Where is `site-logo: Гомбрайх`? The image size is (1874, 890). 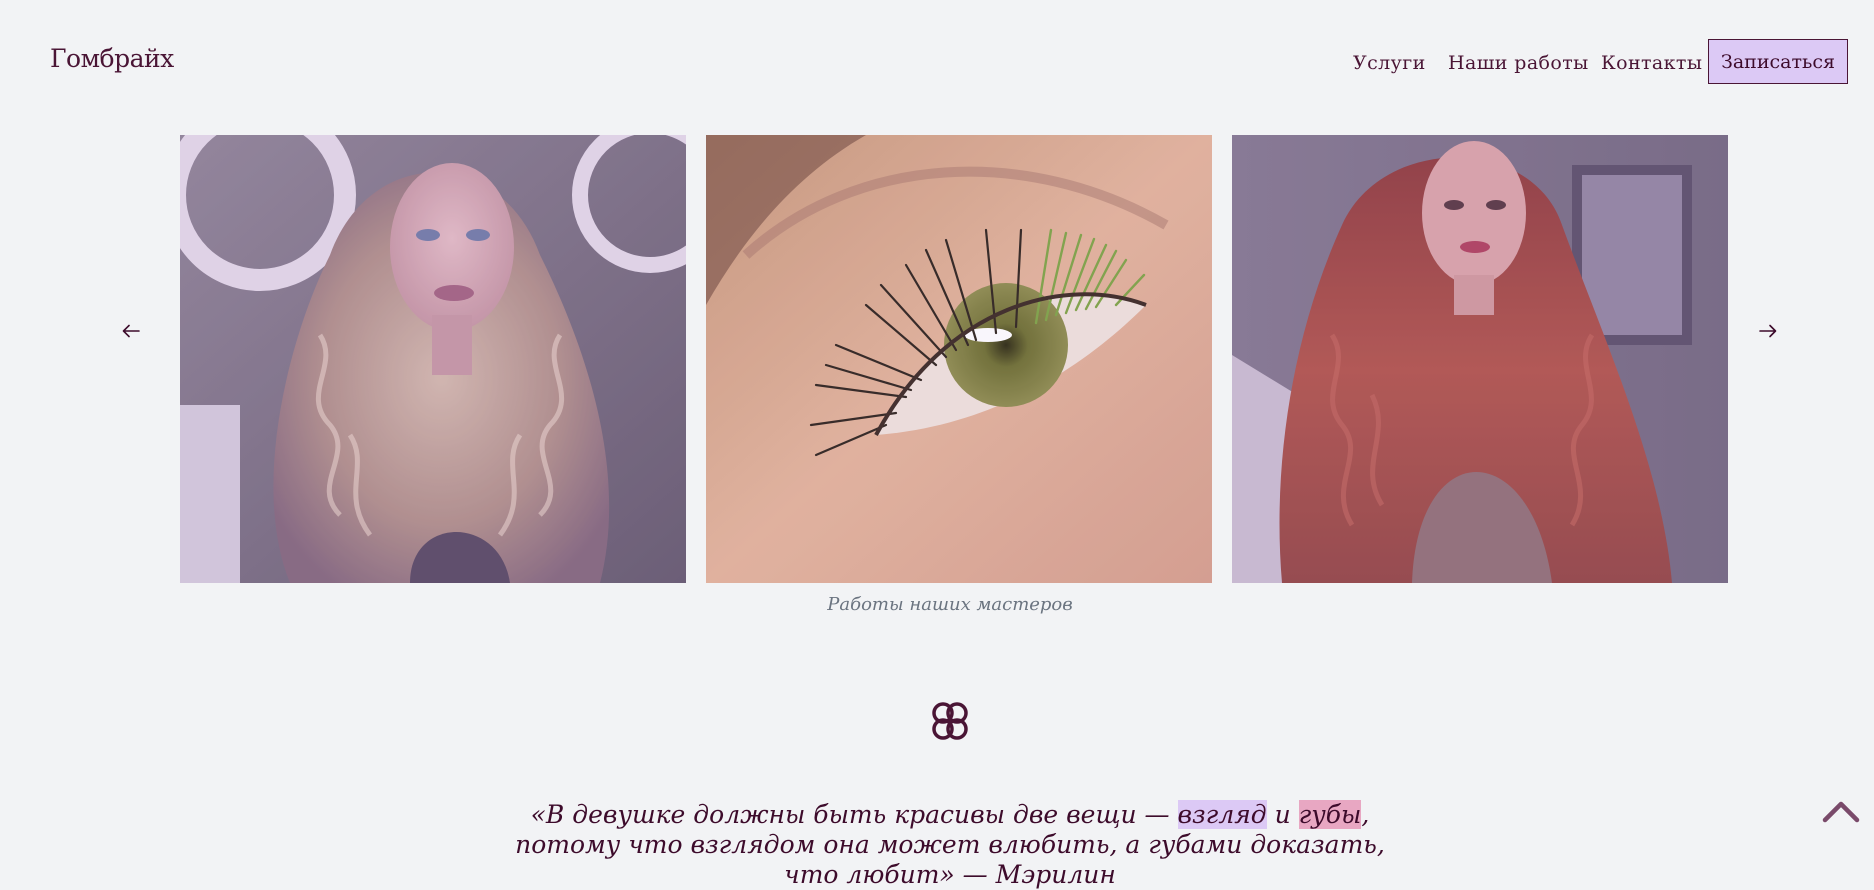
site-logo: Гомбрайх is located at coordinates (112, 58).